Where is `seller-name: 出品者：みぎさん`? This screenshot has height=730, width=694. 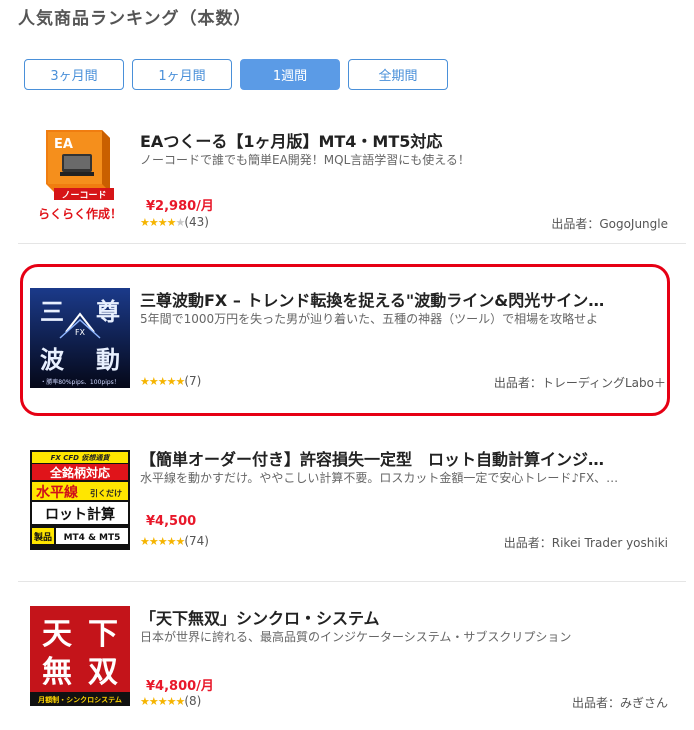 seller-name: 出品者：みぎさん is located at coordinates (620, 702).